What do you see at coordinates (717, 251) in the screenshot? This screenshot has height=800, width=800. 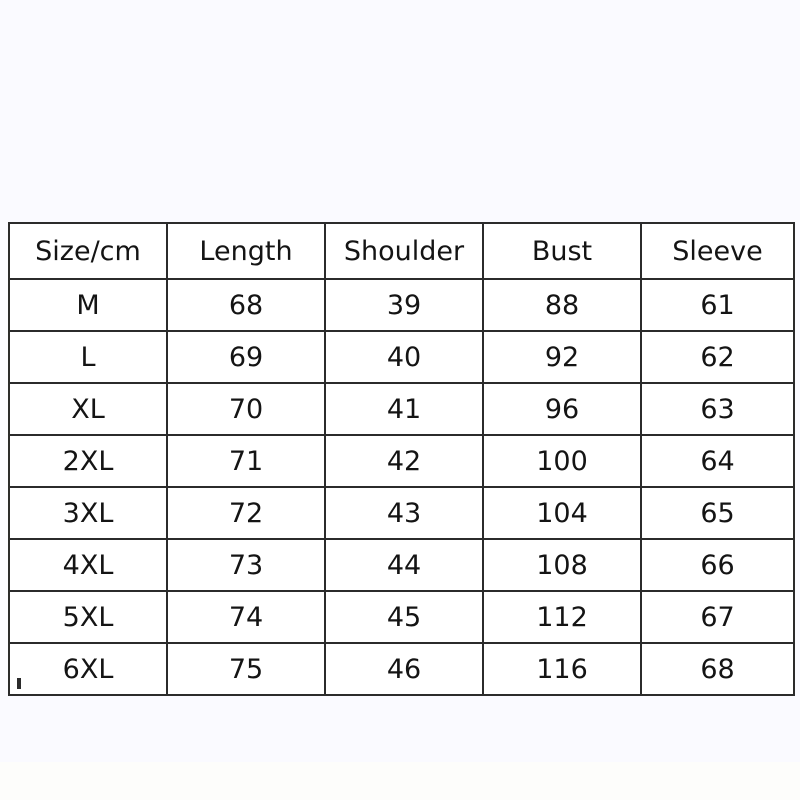 I see `column-header-sleeve: Sleeve` at bounding box center [717, 251].